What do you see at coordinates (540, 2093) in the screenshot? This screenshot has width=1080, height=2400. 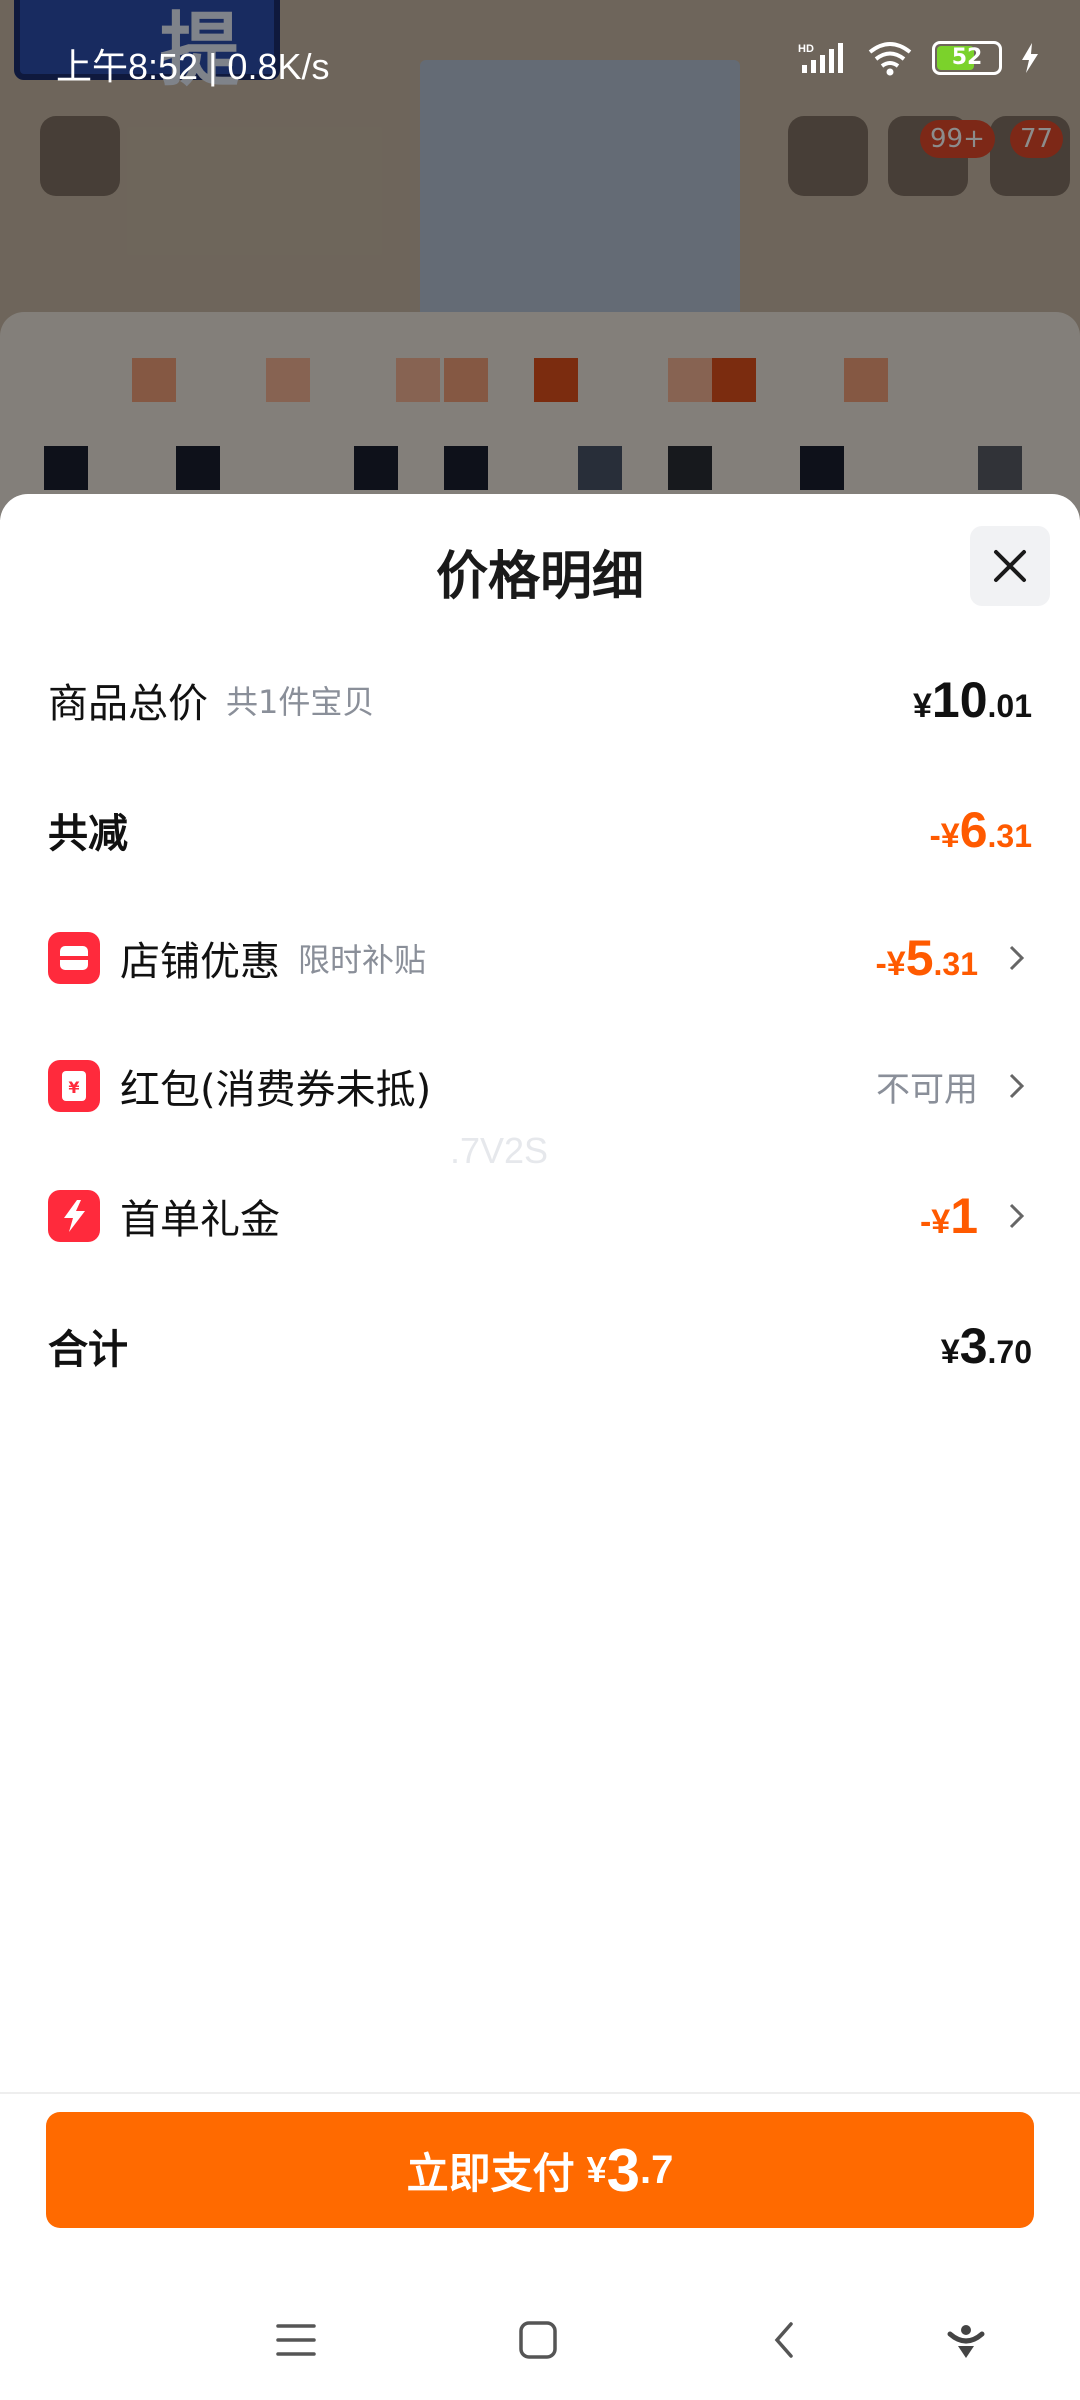 I see `footer-divider` at bounding box center [540, 2093].